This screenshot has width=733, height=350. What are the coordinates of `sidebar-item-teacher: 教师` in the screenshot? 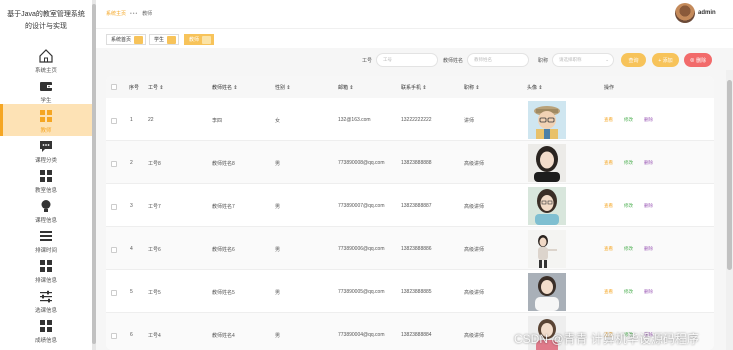 It's located at (46, 120).